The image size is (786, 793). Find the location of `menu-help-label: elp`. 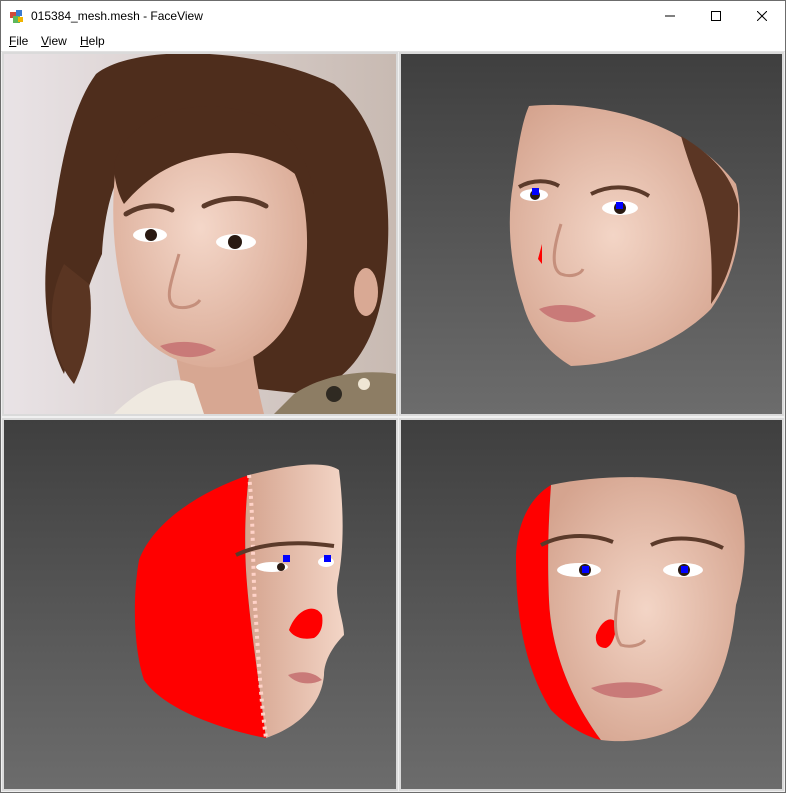

menu-help-label: elp is located at coordinates (96, 41).